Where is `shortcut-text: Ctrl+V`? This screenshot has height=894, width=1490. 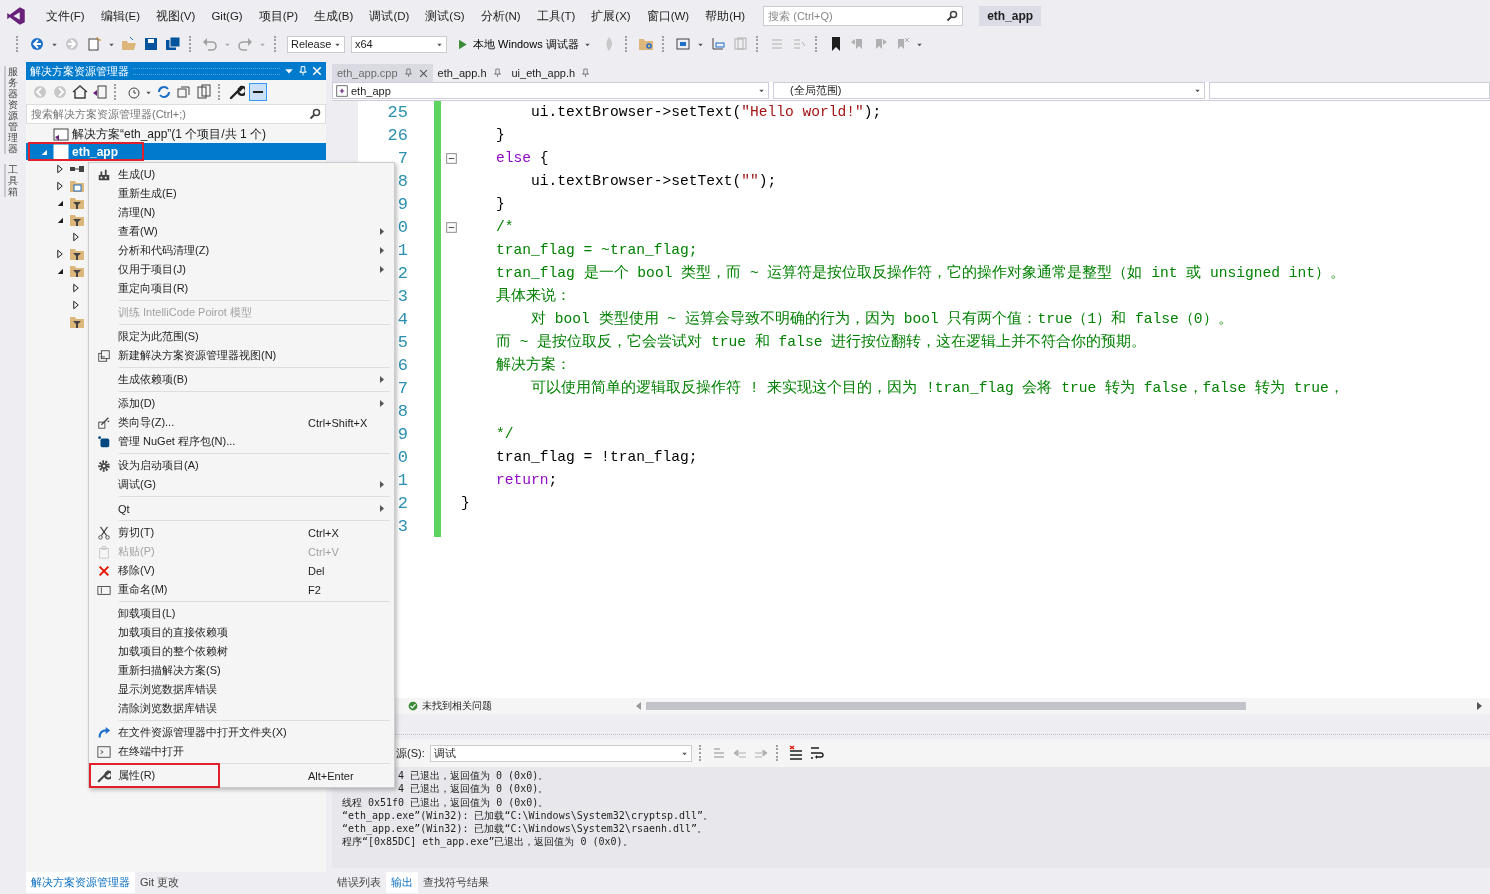 shortcut-text: Ctrl+V is located at coordinates (324, 551).